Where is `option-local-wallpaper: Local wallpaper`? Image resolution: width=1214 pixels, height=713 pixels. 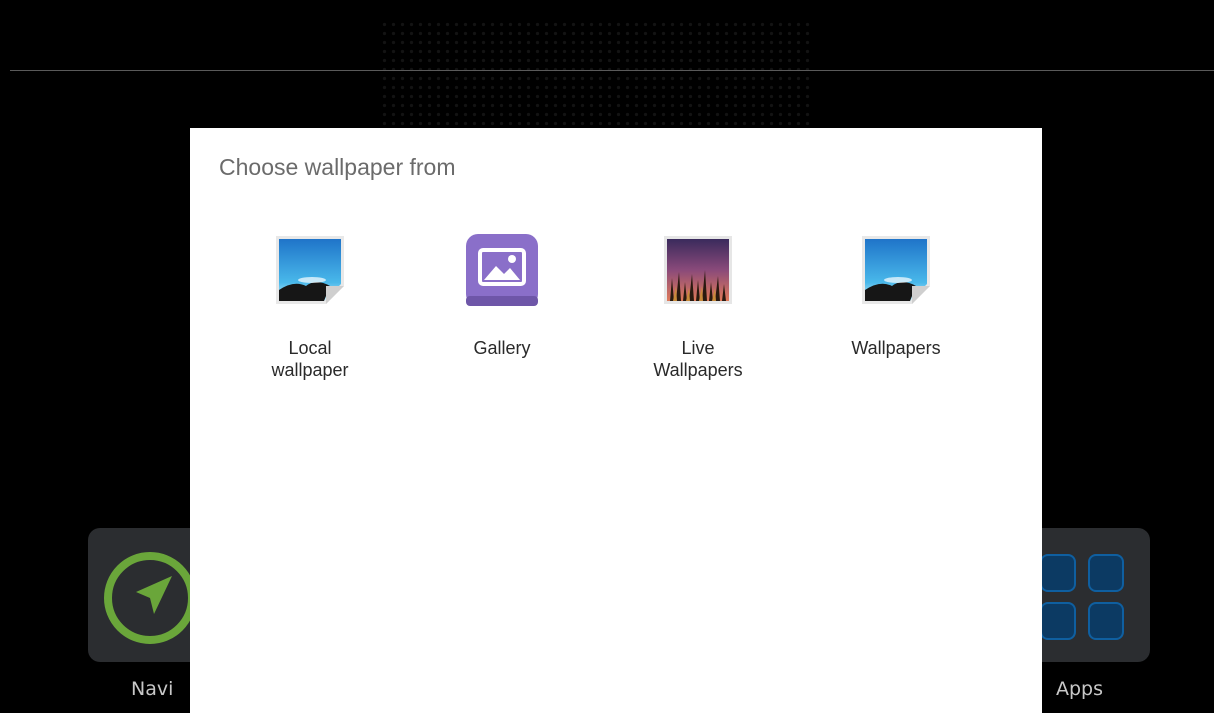
option-local-wallpaper: Local wallpaper is located at coordinates (310, 306).